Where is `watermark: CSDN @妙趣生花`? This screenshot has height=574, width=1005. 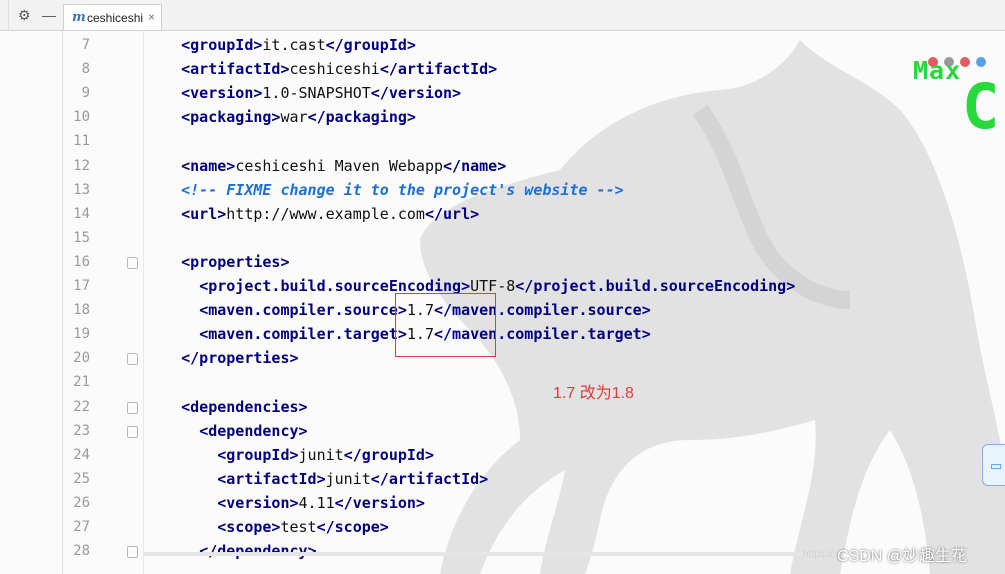
watermark: CSDN @妙趣生花 is located at coordinates (902, 556).